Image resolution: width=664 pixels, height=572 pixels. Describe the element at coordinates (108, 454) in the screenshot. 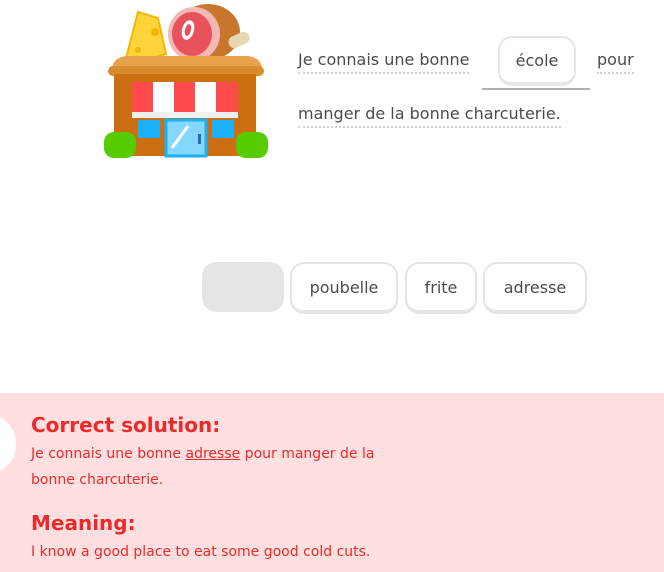

I see `solution-text-before: Je connais une bonne` at that location.